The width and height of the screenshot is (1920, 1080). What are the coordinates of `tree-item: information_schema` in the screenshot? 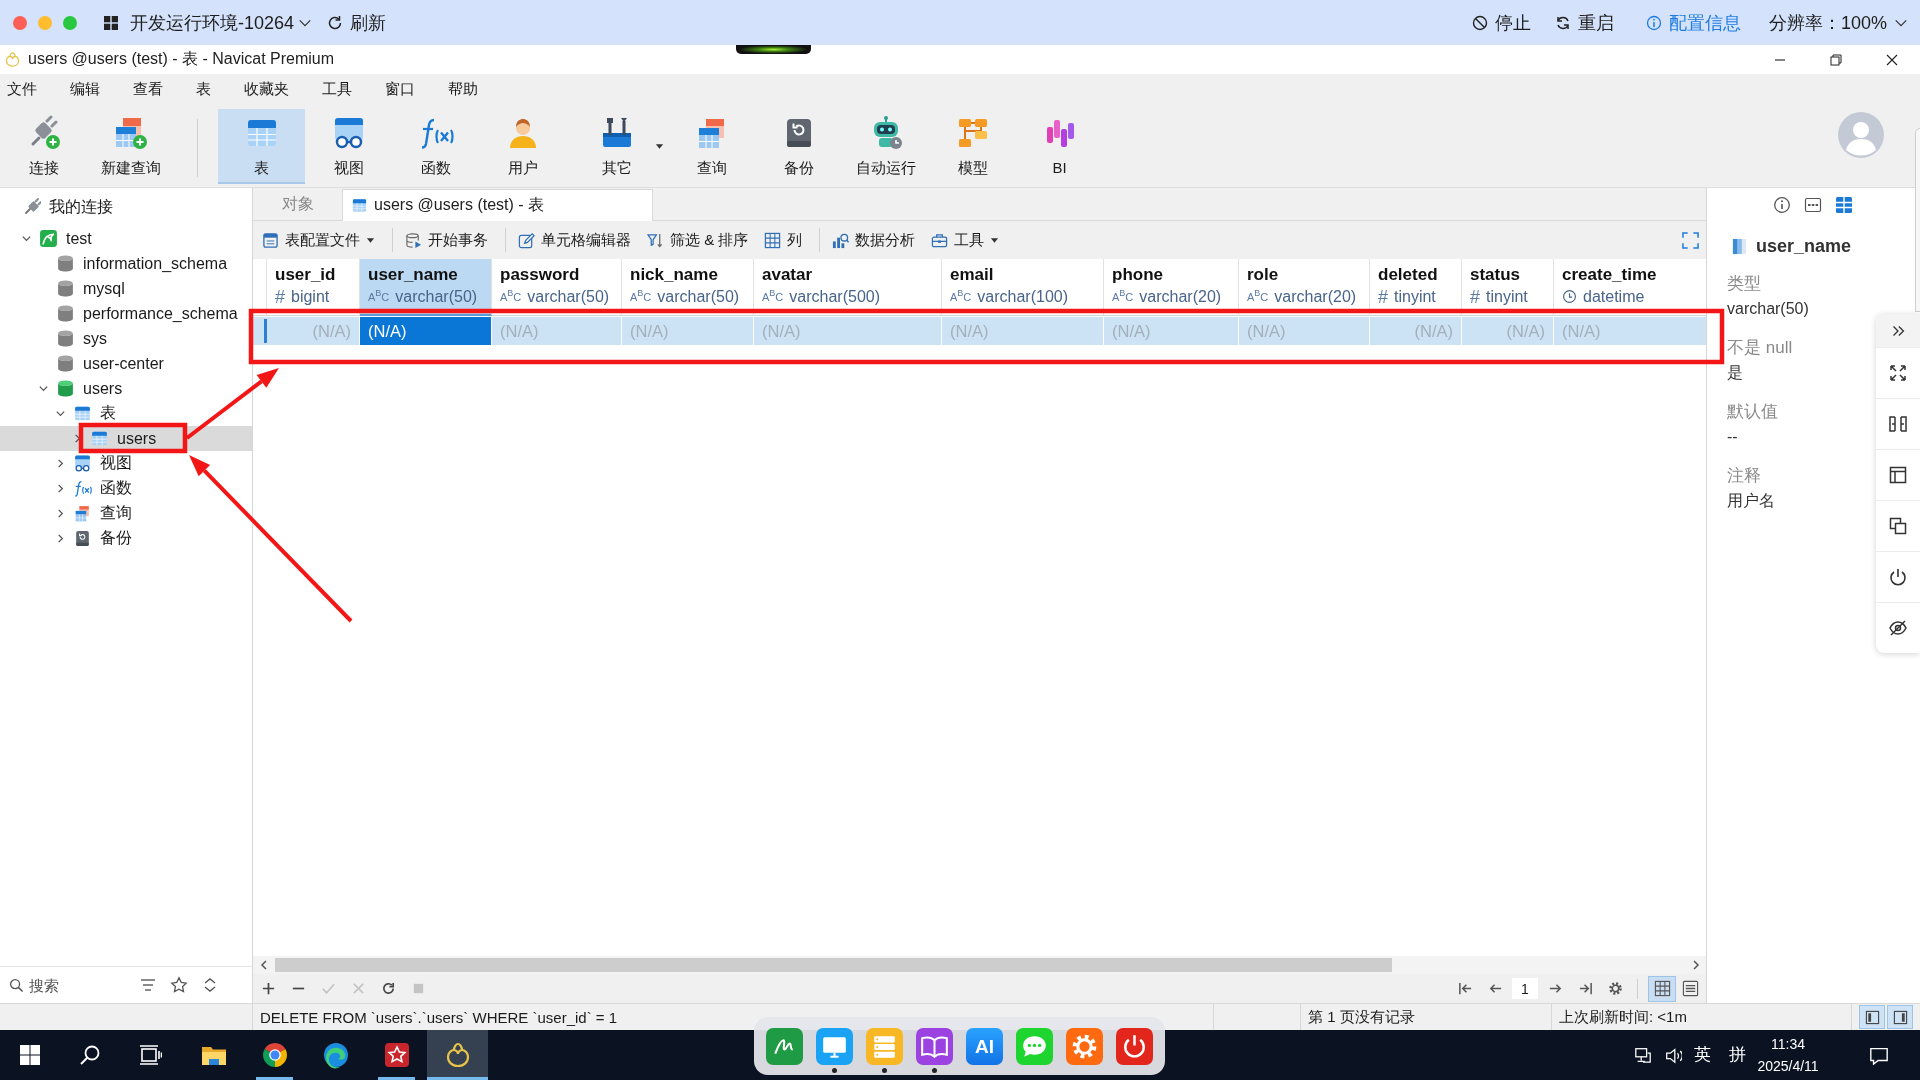 It's located at (126, 263).